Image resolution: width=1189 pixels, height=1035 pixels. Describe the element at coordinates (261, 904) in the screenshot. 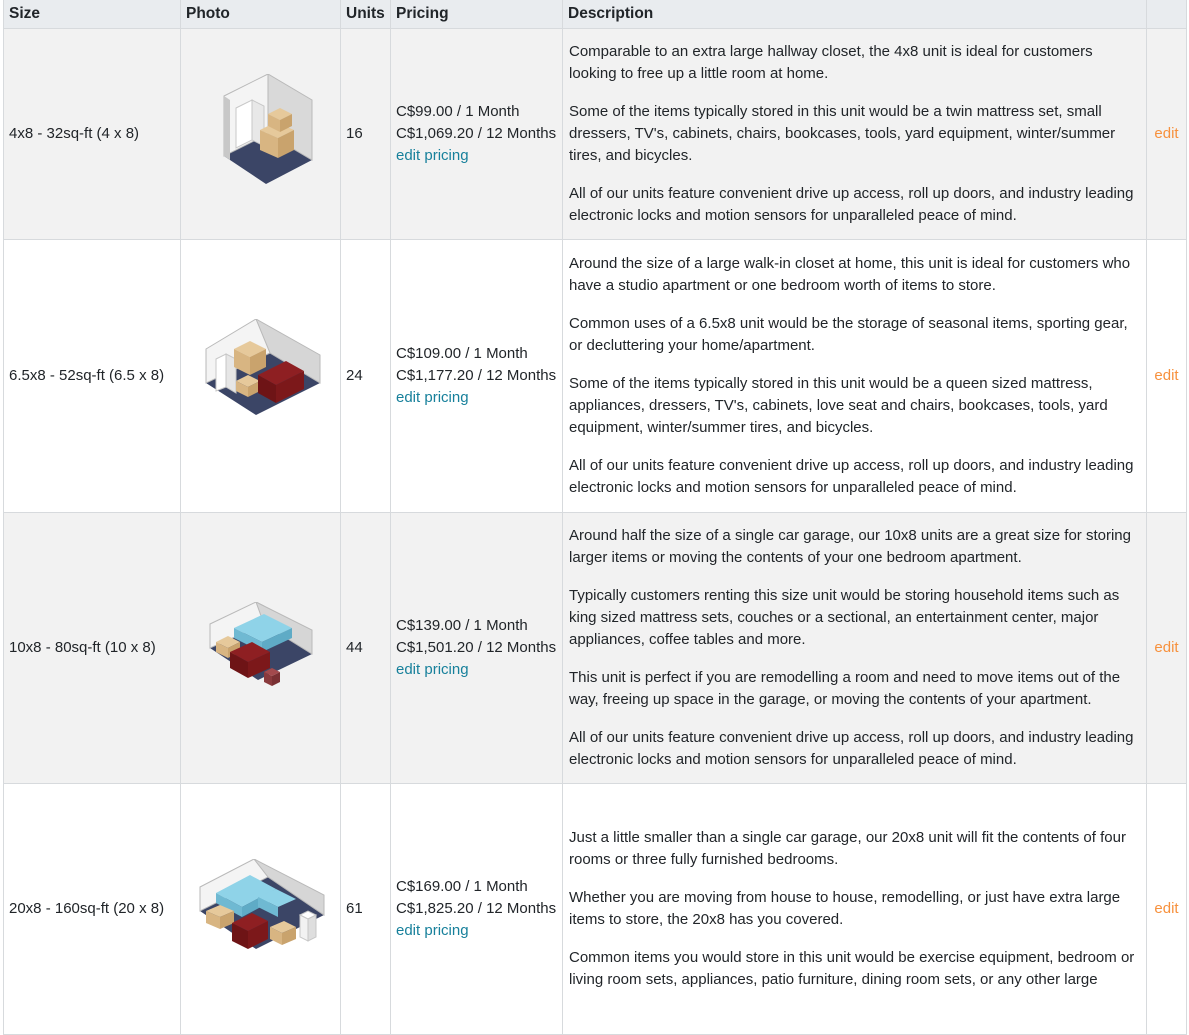

I see `storage-unit-20x8-image` at that location.